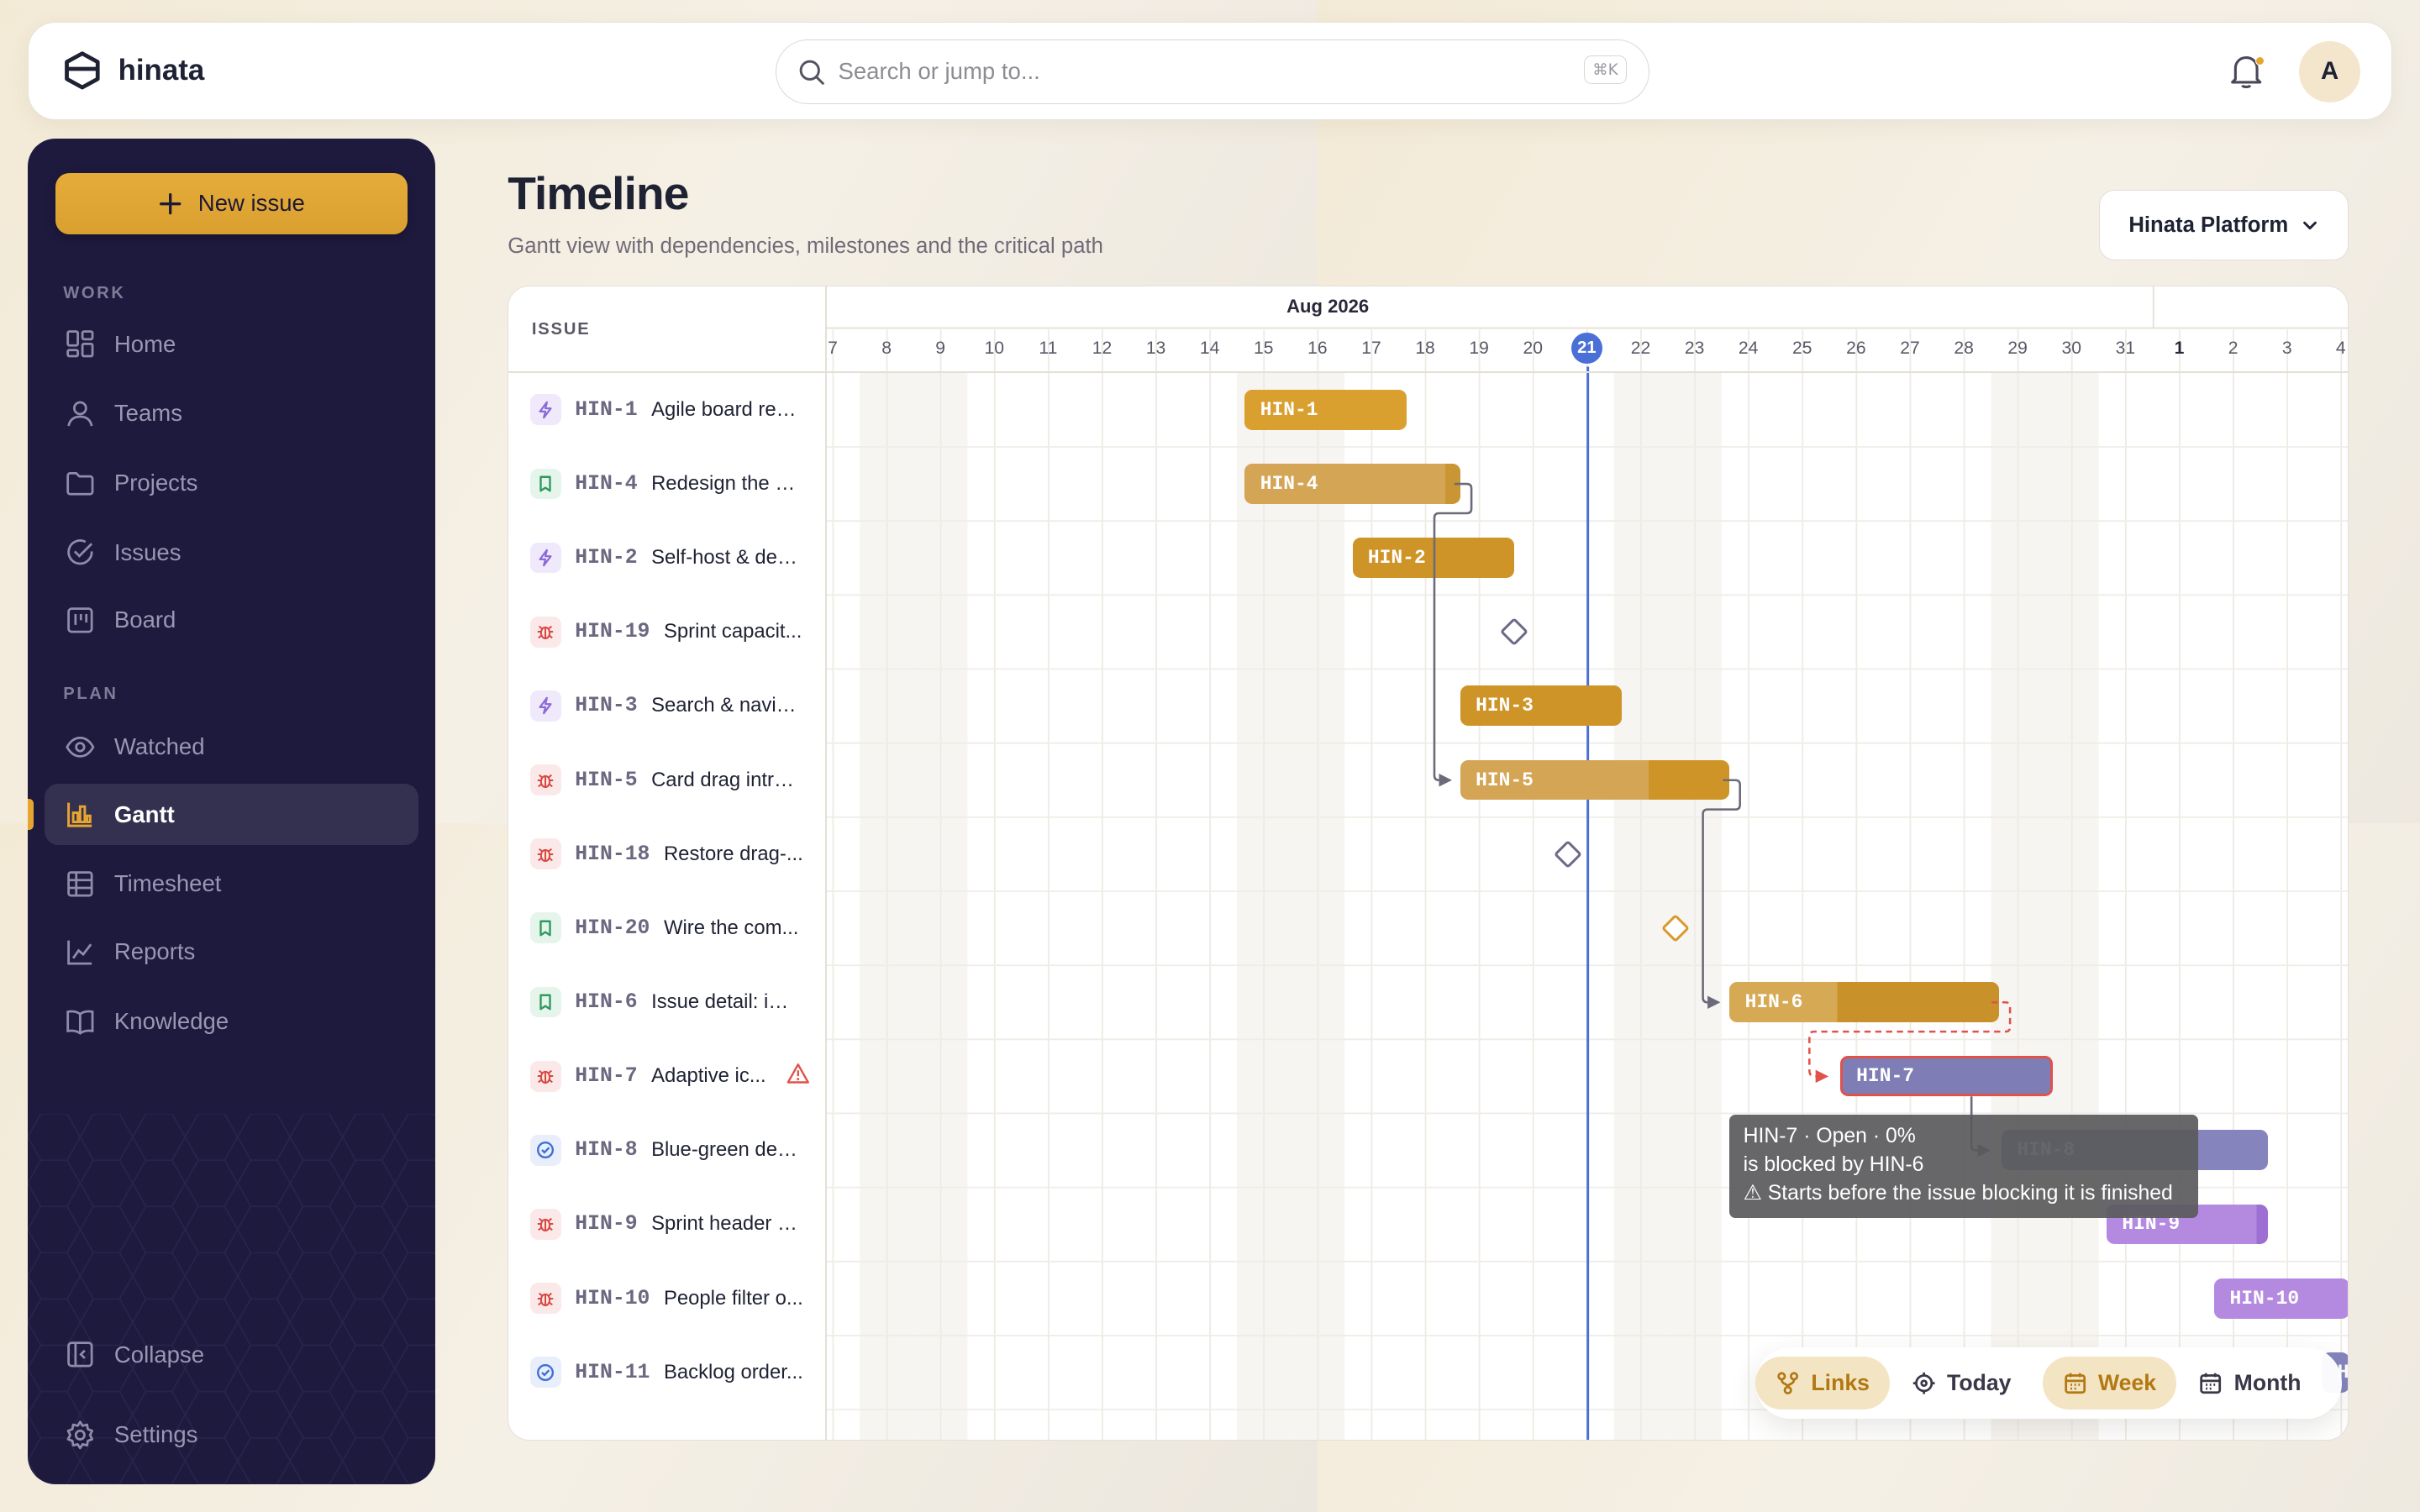 This screenshot has height=1512, width=2420. What do you see at coordinates (606, 1224) in the screenshot?
I see `issue-key: HIN-9` at bounding box center [606, 1224].